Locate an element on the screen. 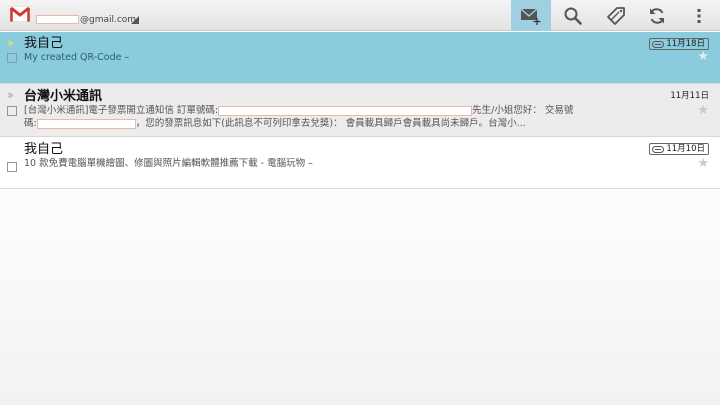 The height and width of the screenshot is (405, 720). labels-button is located at coordinates (616, 15).